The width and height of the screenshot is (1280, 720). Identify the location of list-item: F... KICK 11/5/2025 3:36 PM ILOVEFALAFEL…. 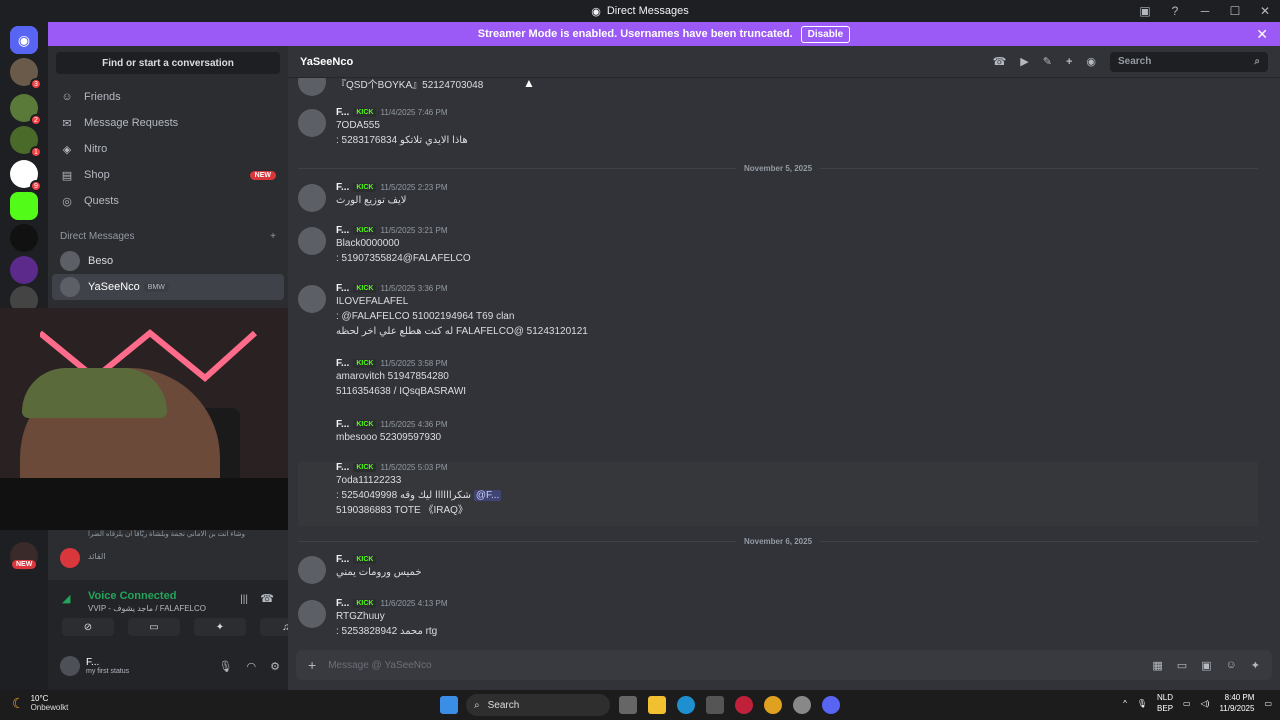
(778, 311).